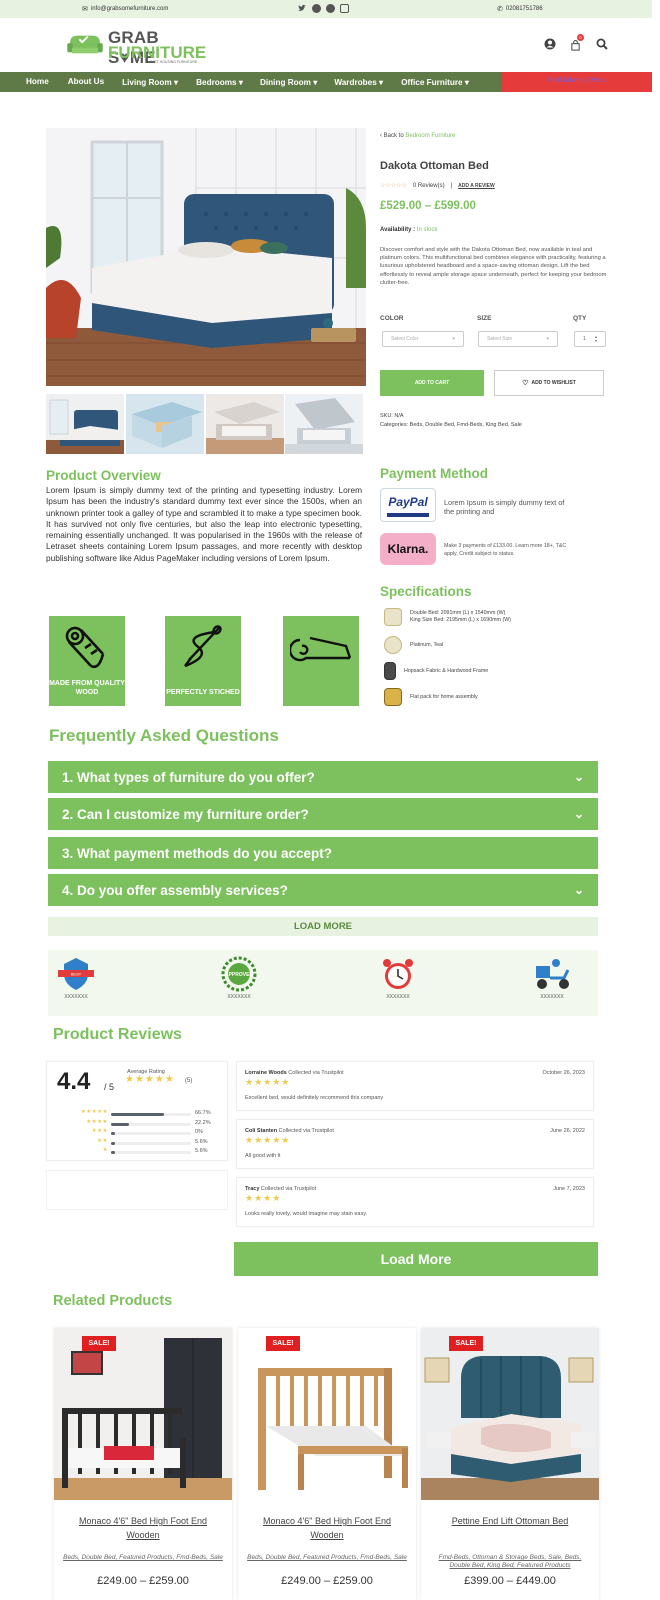 The height and width of the screenshot is (1600, 660). What do you see at coordinates (393, 617) in the screenshot?
I see `ruler-icon` at bounding box center [393, 617].